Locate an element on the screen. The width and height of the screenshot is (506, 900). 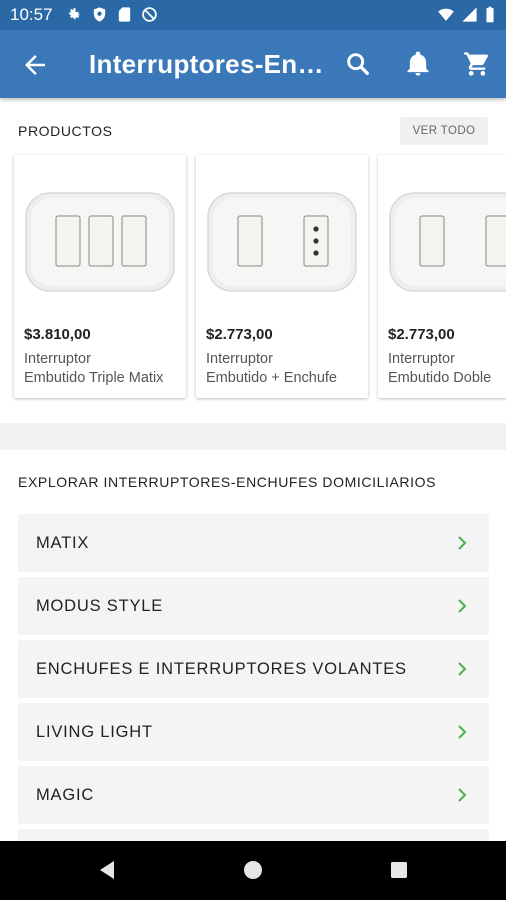
product-name: Interruptor Embutido Triple Matix is located at coordinates (101, 369).